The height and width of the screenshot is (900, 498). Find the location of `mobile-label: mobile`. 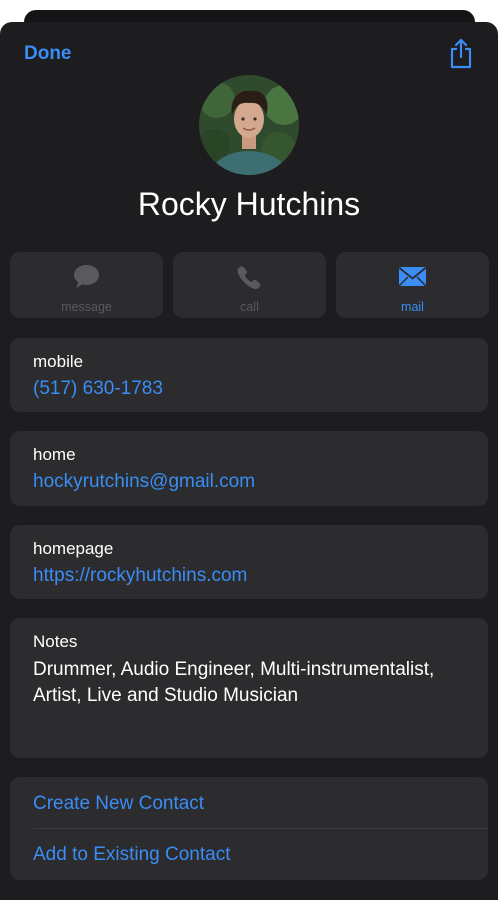

mobile-label: mobile is located at coordinates (58, 361).